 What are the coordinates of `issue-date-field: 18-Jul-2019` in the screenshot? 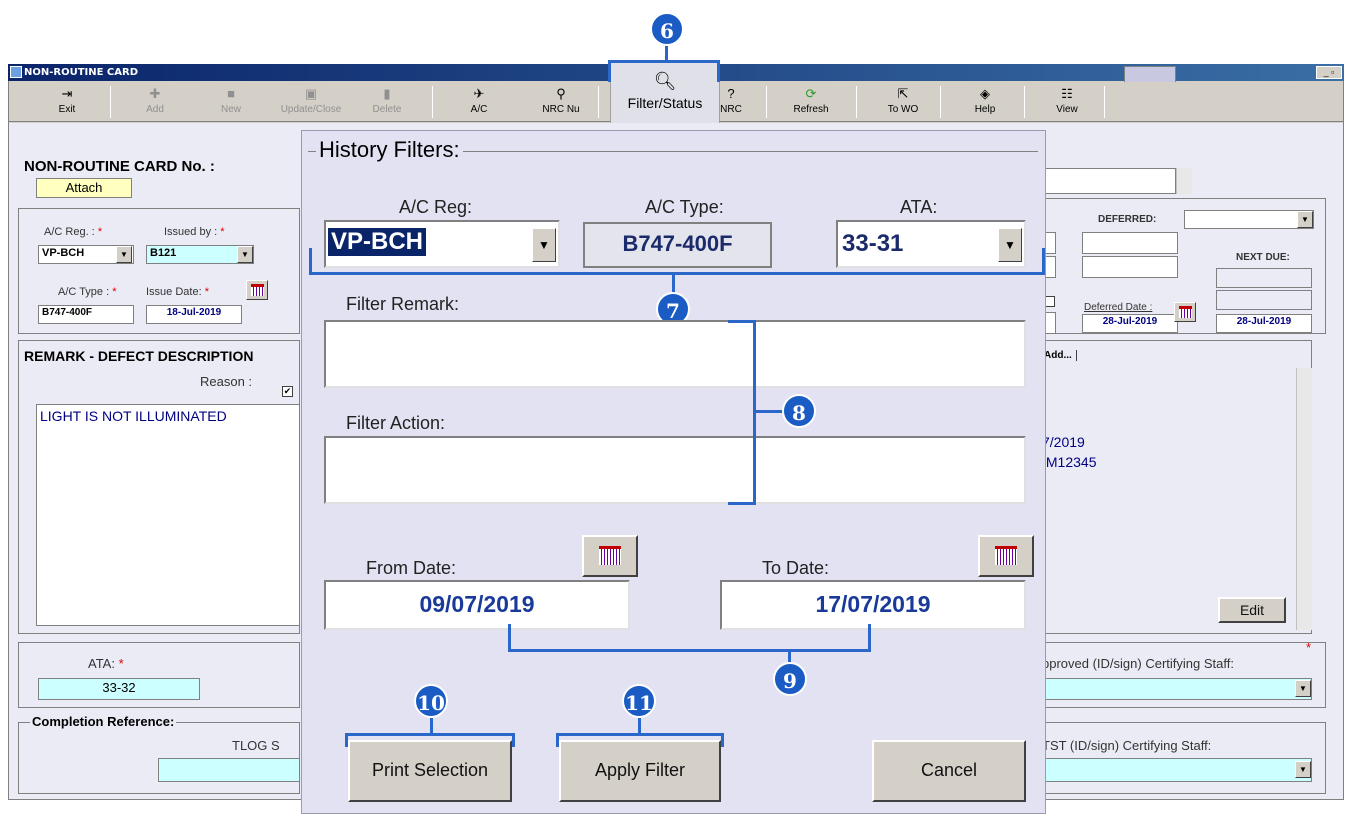 It's located at (194, 314).